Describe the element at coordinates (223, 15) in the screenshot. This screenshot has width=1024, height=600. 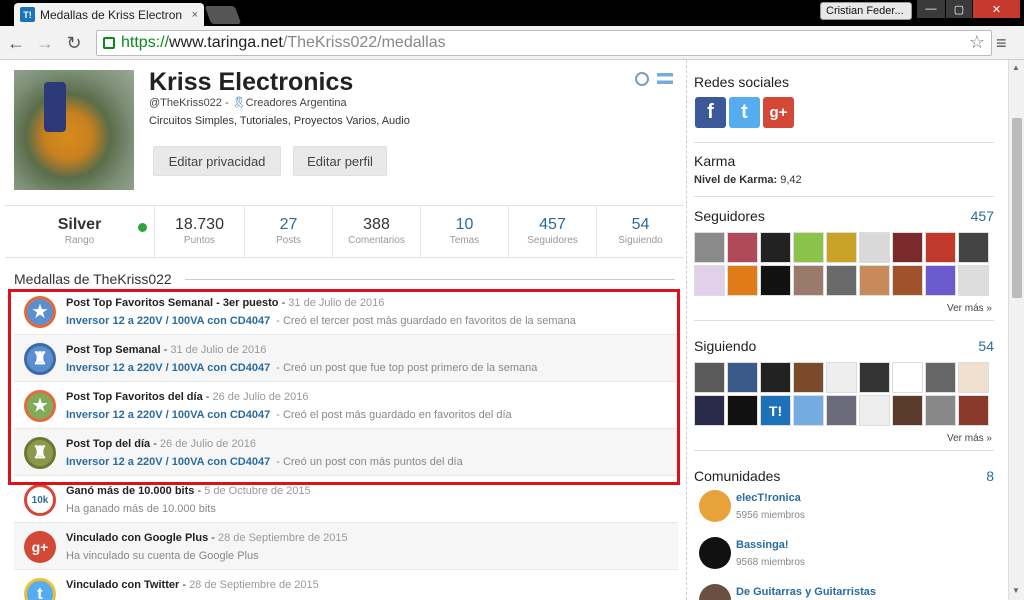
I see `new-tab-button` at that location.